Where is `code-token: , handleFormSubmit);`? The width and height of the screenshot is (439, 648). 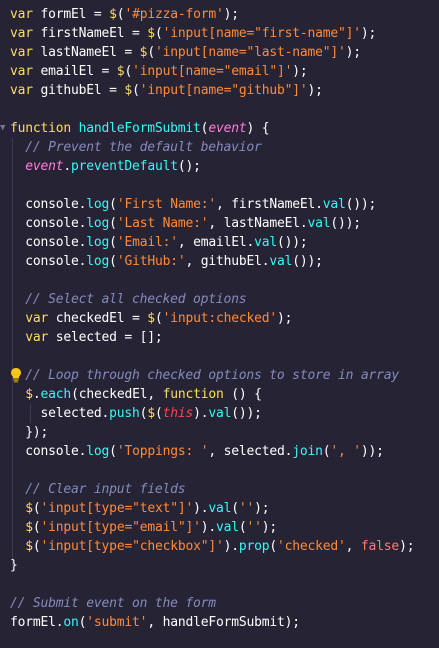 code-token: , handleFormSubmit); is located at coordinates (223, 622).